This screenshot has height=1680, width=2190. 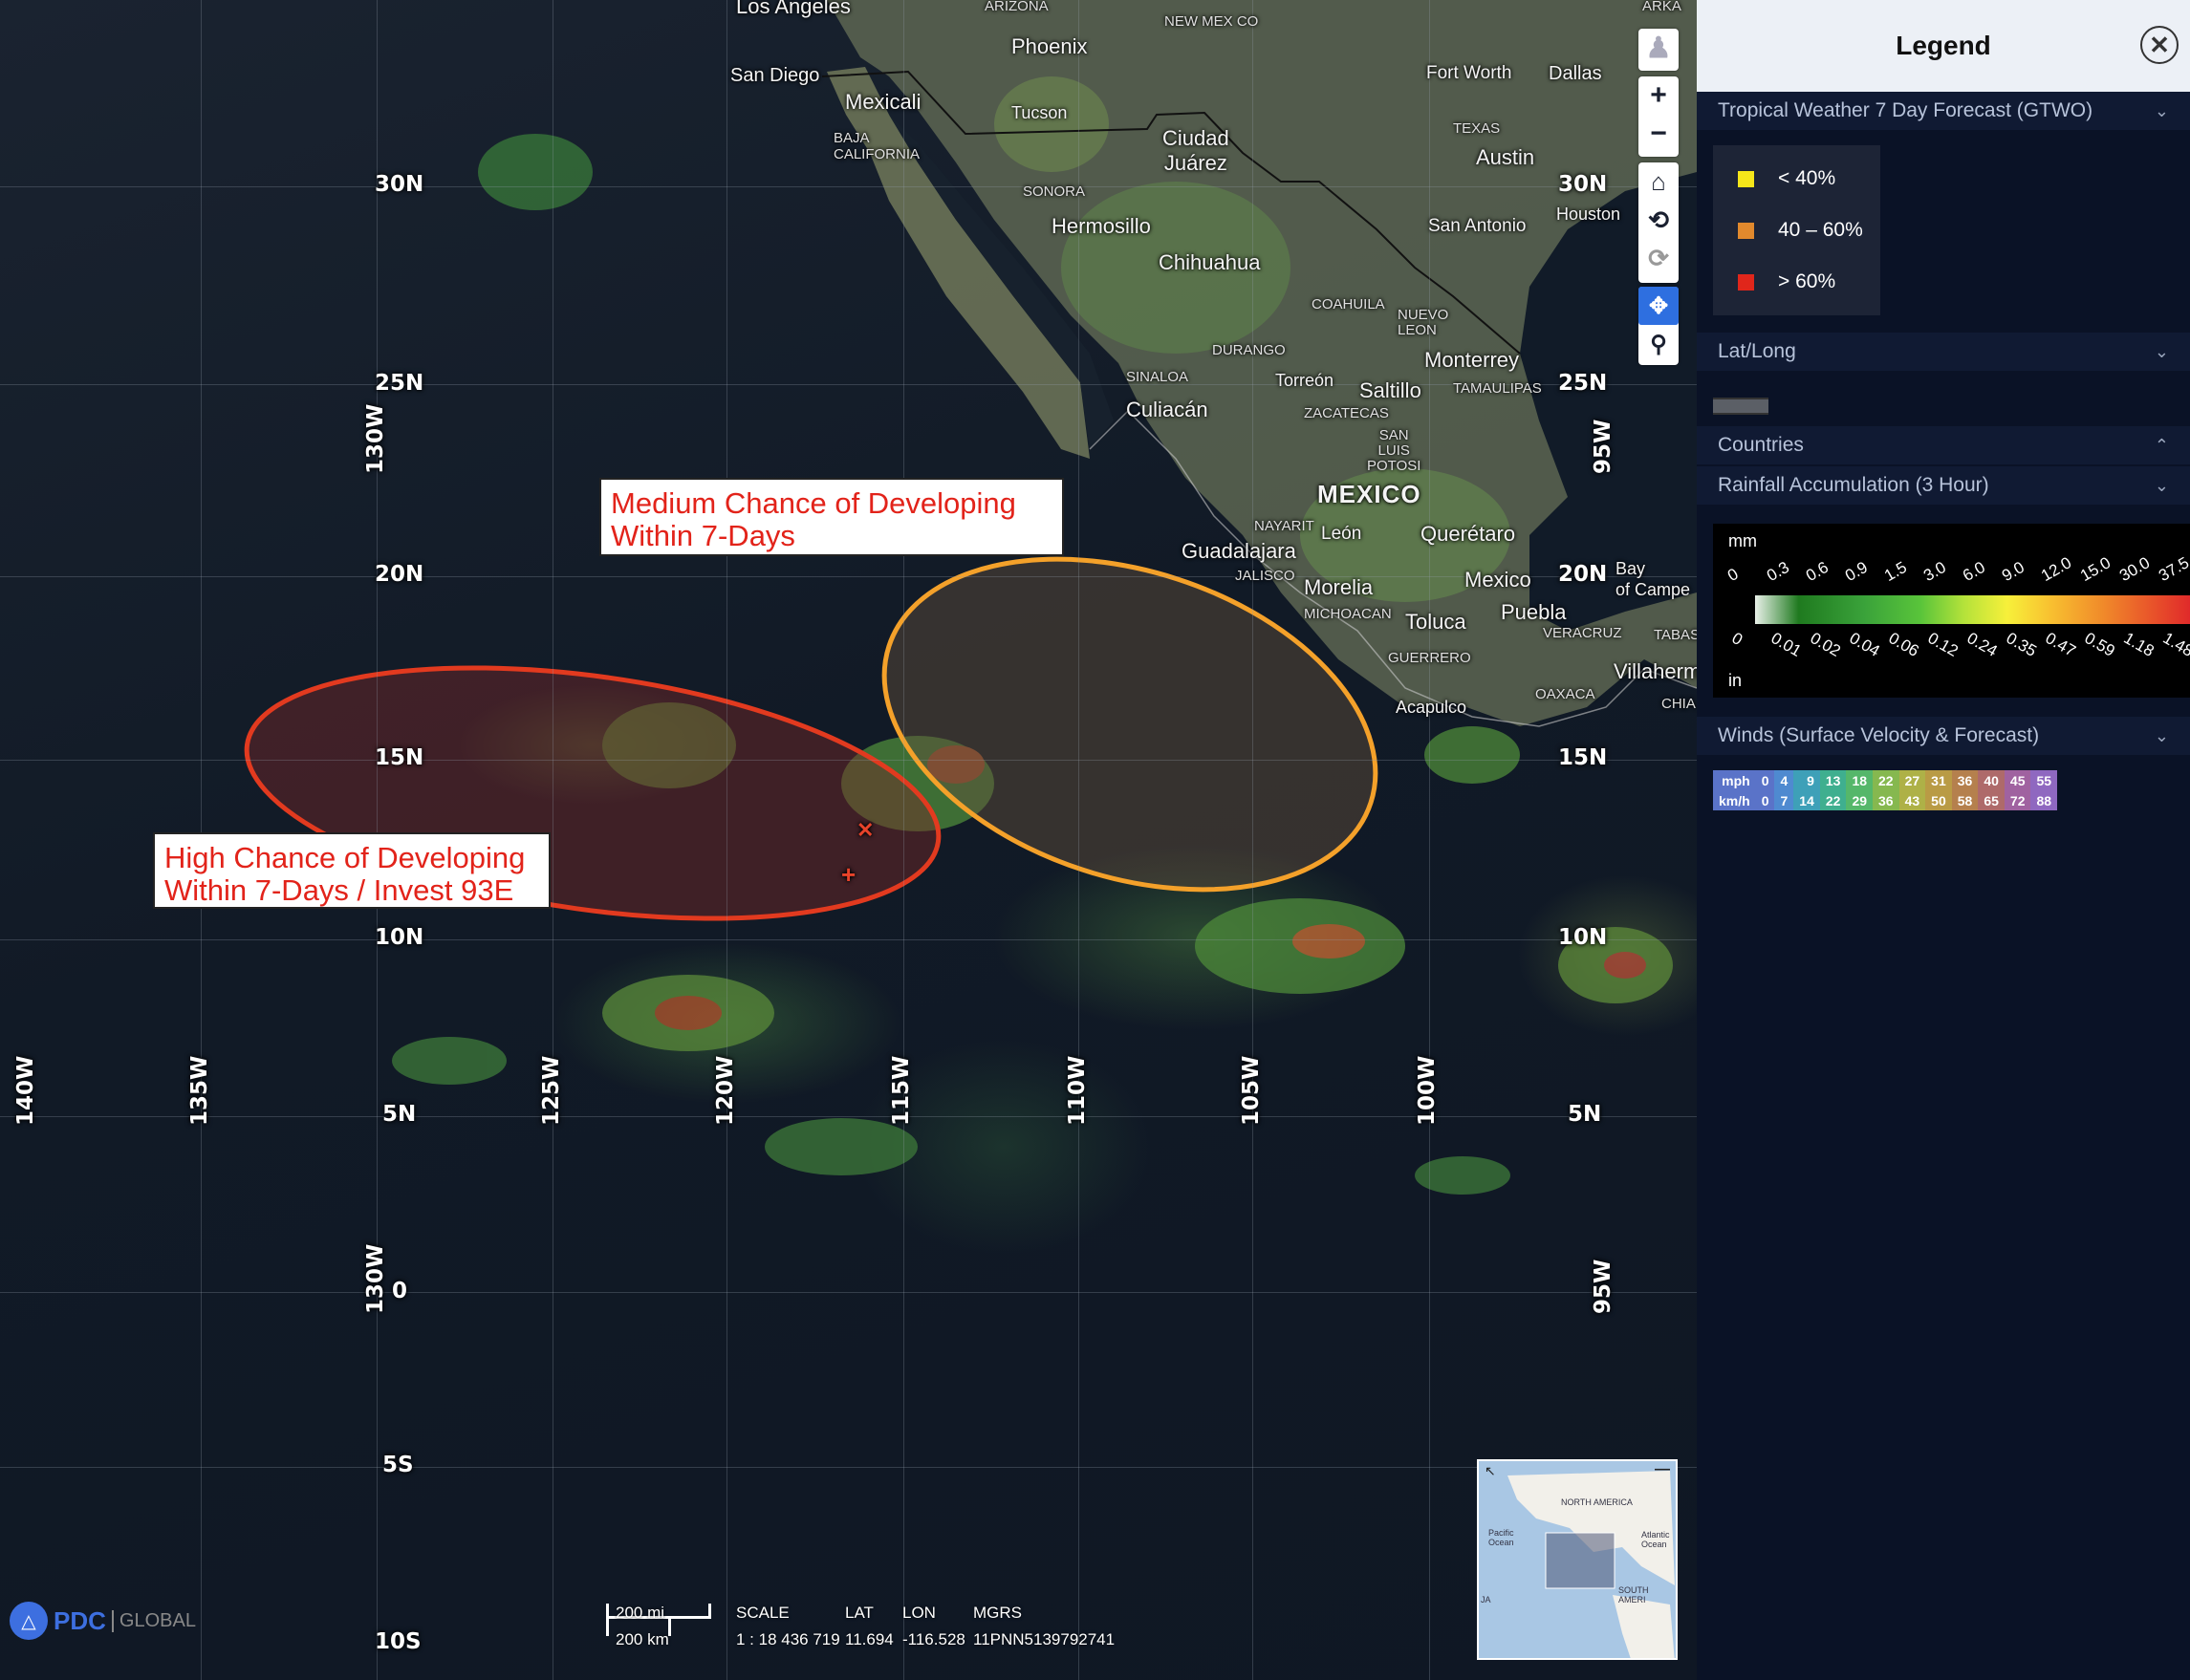 I want to click on section-countries: Countries ⌃, so click(x=1943, y=445).